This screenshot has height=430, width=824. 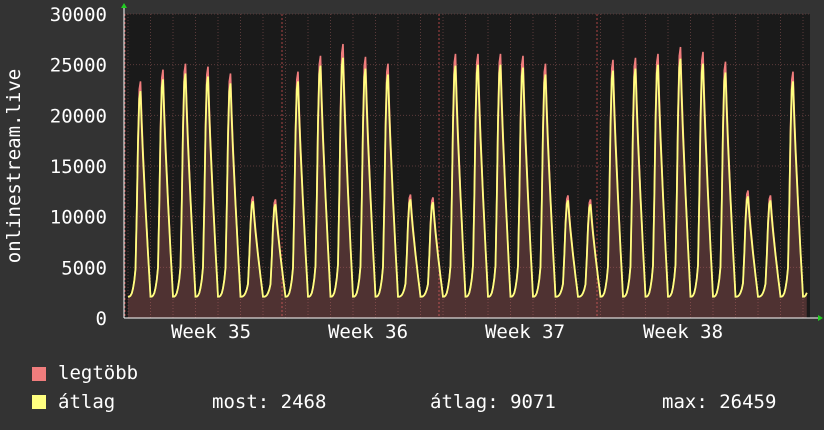 I want to click on y-tick-label: 5000, so click(x=84, y=268).